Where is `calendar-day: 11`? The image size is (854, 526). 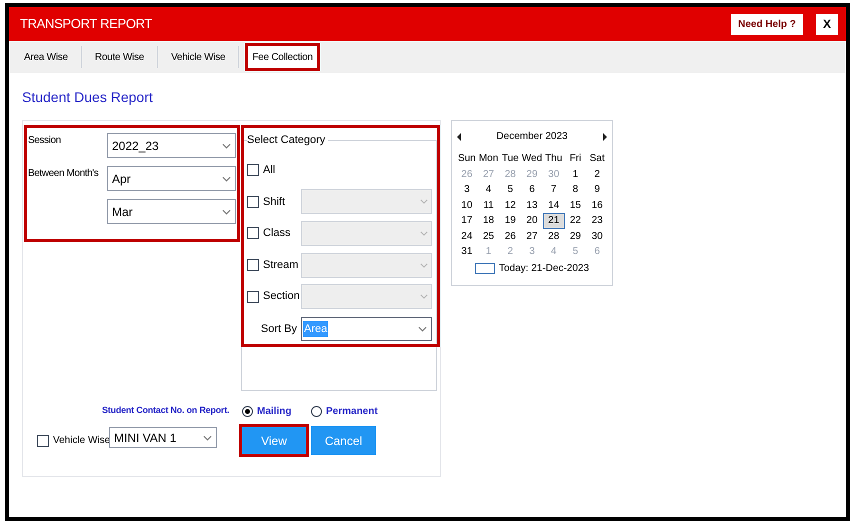 calendar-day: 11 is located at coordinates (489, 205).